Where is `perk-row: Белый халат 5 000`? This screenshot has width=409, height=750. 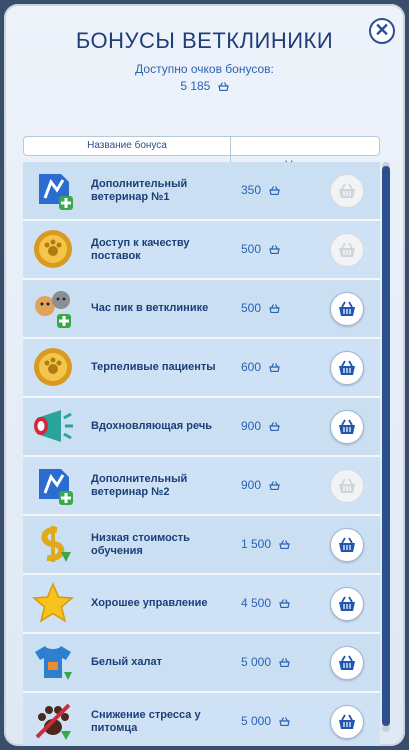 perk-row: Белый халат 5 000 is located at coordinates (201, 663).